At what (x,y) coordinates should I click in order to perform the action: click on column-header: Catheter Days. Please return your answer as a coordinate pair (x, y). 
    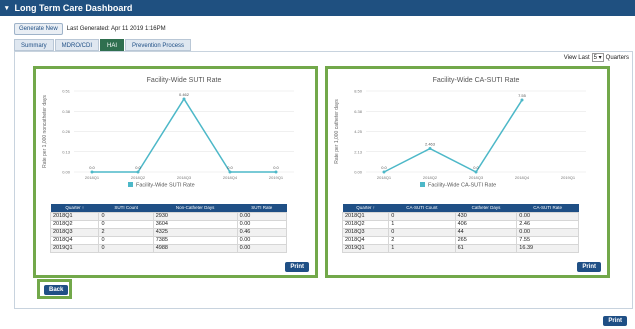
    Looking at the image, I should click on (486, 208).